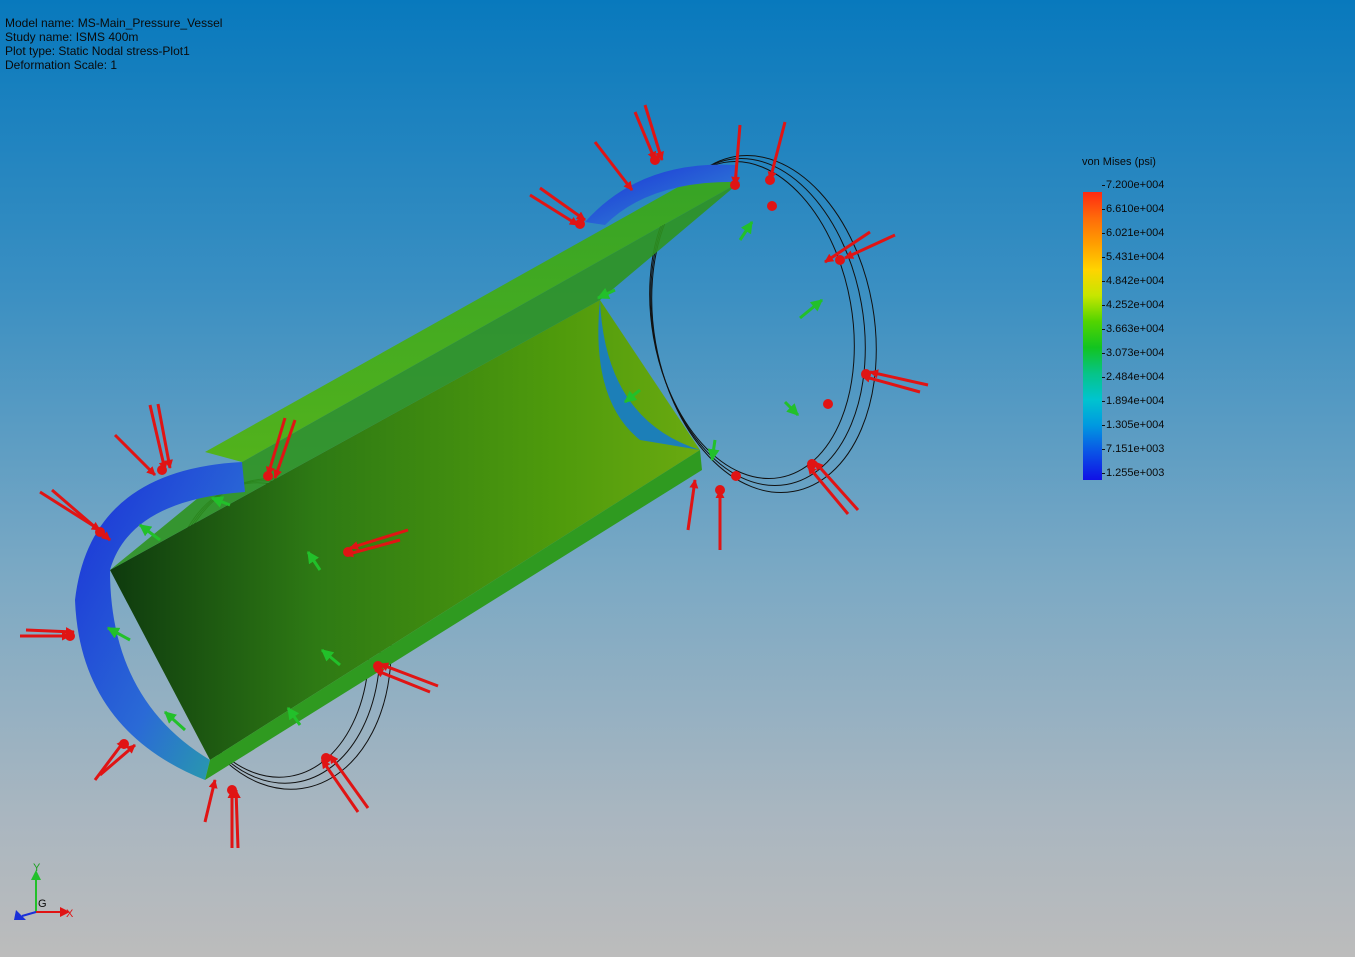 This screenshot has width=1355, height=957. I want to click on legend-tick: 4.842e+004, so click(1133, 281).